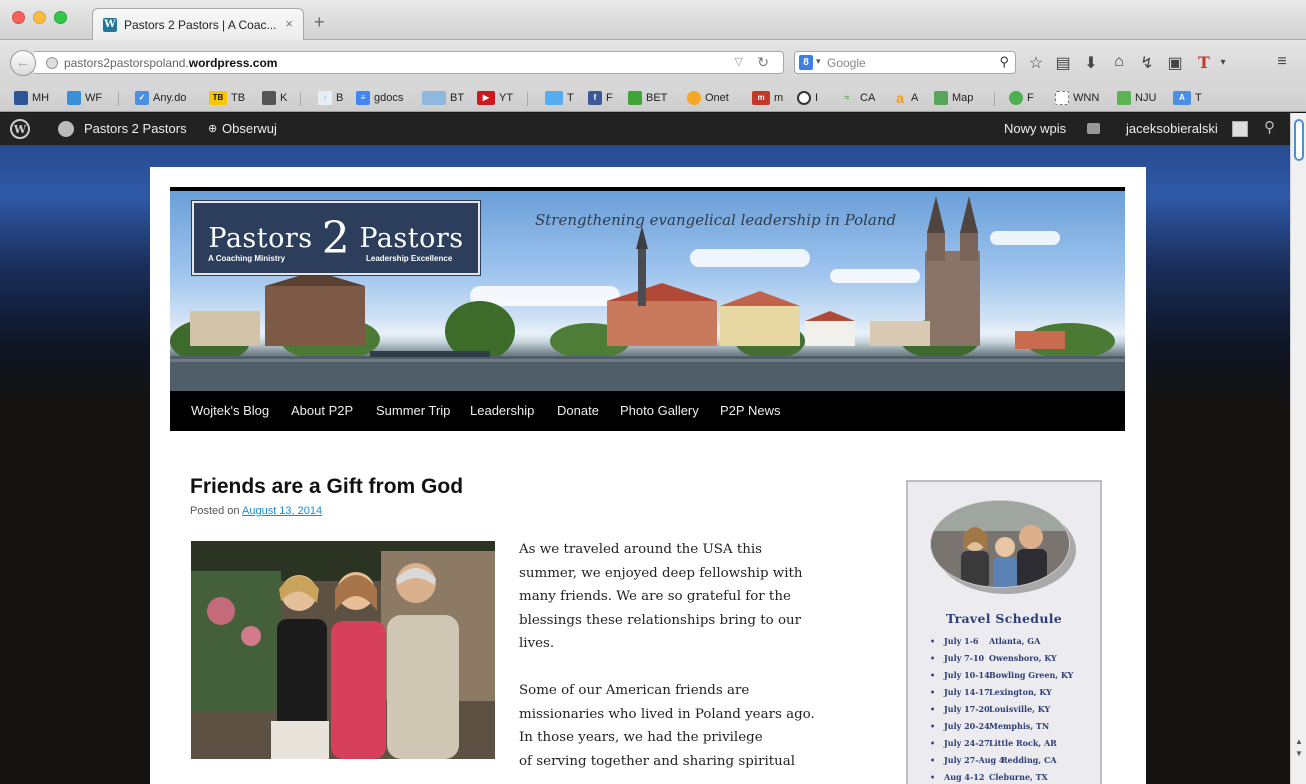  What do you see at coordinates (763, 62) in the screenshot?
I see `reload-icon: ↻` at bounding box center [763, 62].